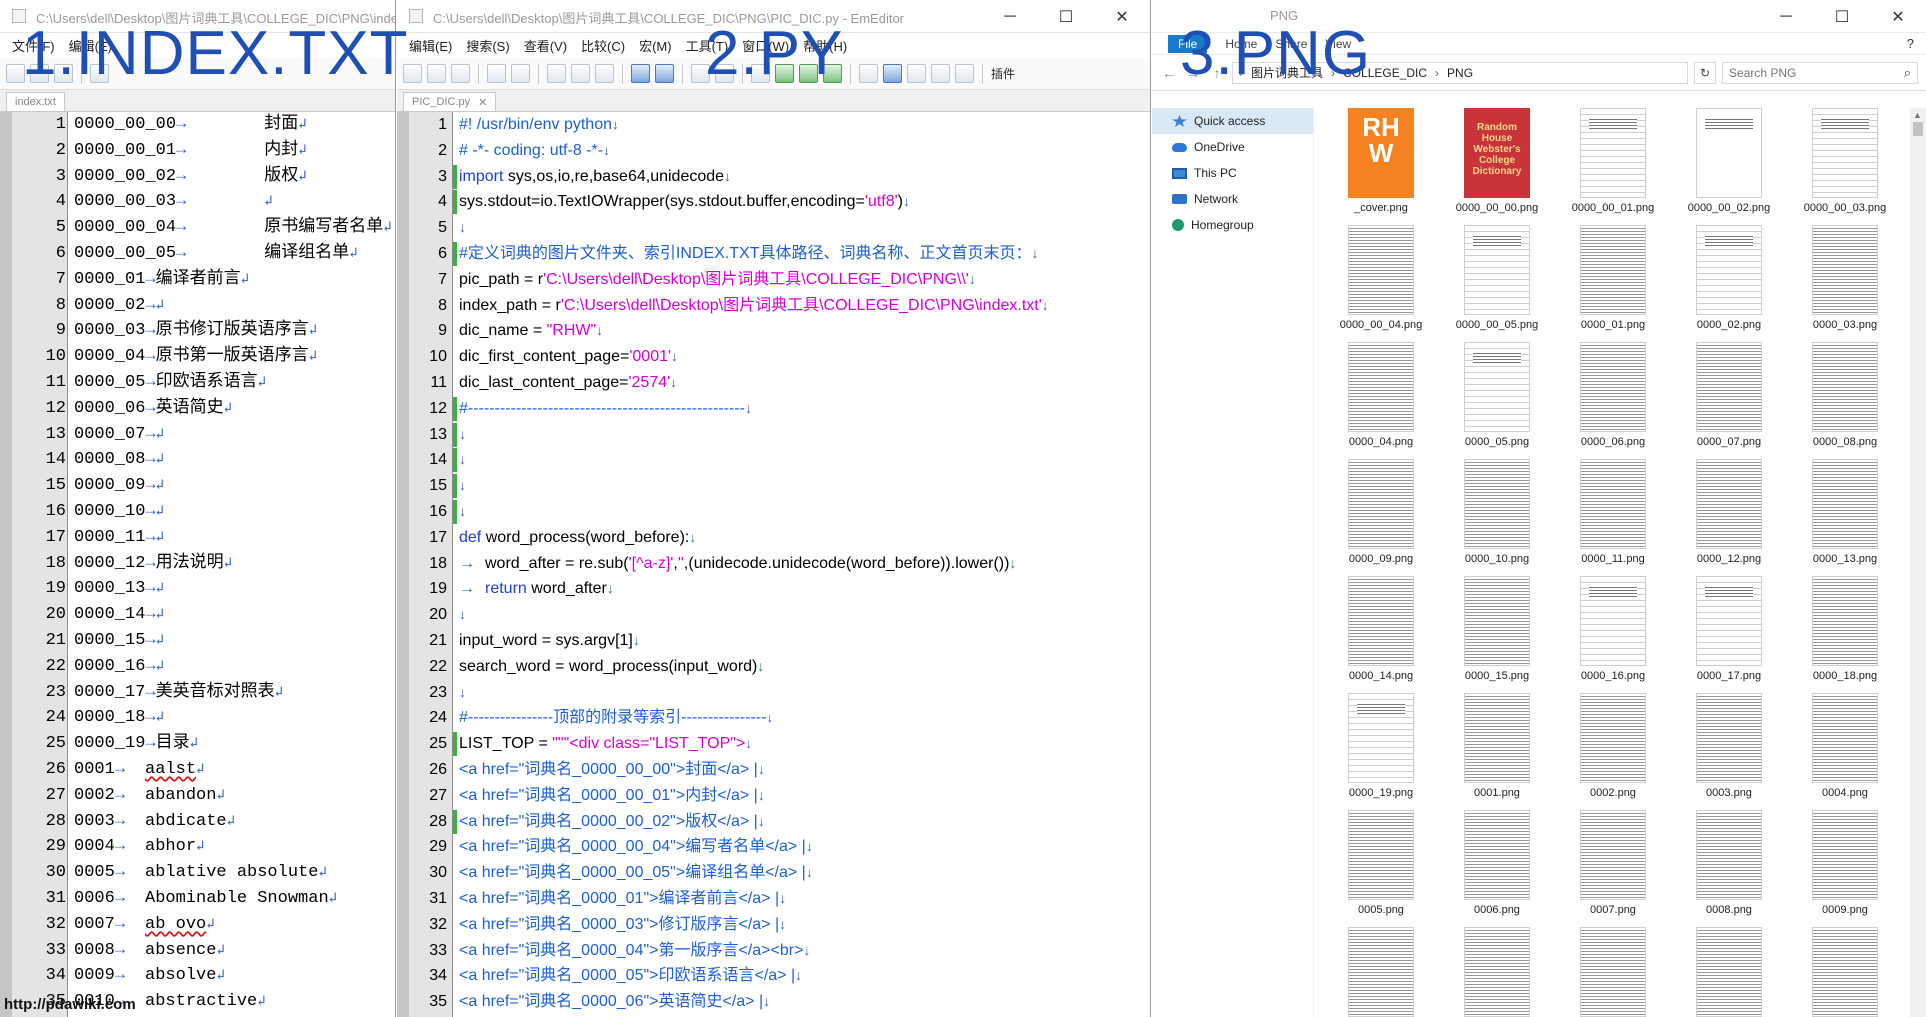 This screenshot has height=1017, width=1926. Describe the element at coordinates (430, 45) in the screenshot. I see `menu-item: 编辑(E)` at that location.